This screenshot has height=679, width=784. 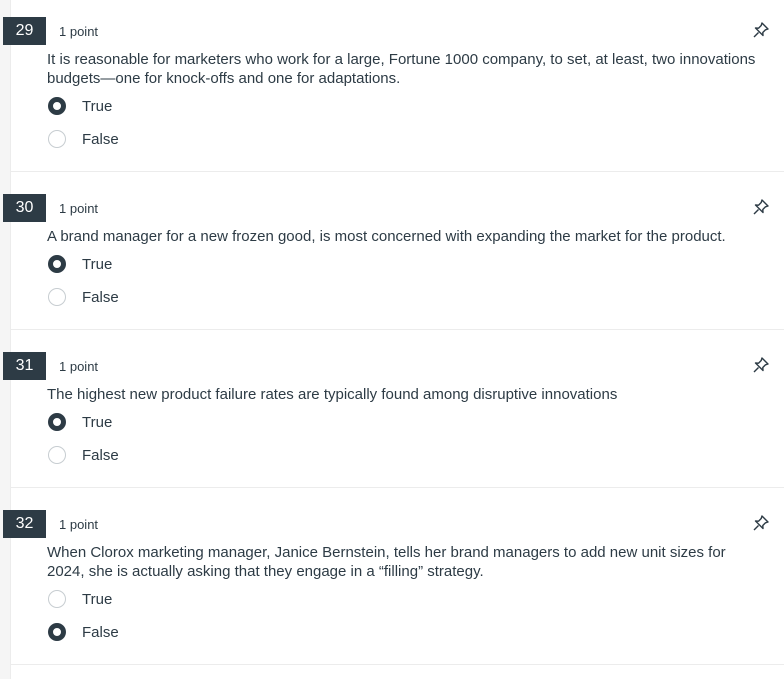 I want to click on question-number-badge: 31, so click(x=24, y=366).